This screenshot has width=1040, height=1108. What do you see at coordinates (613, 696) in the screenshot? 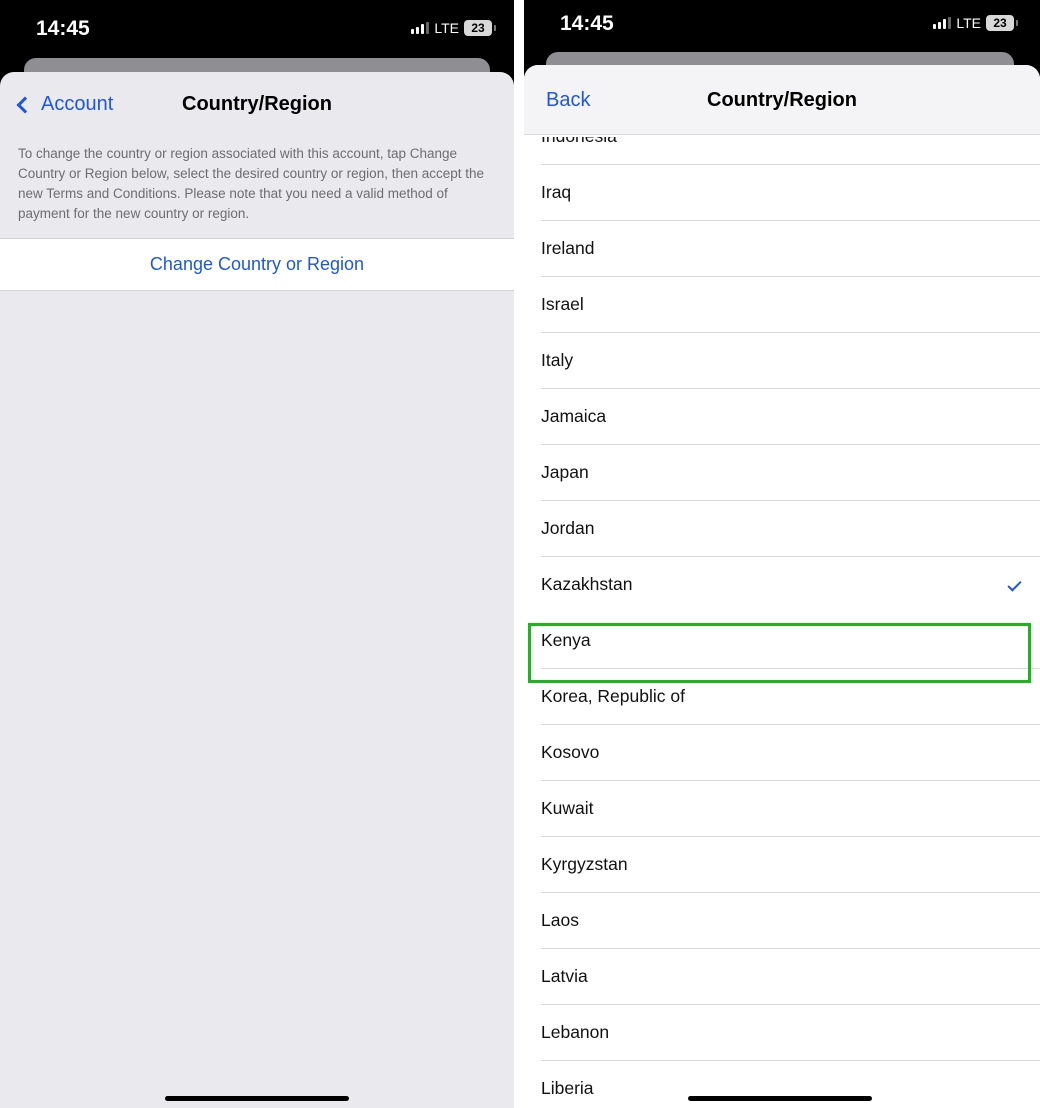
I see `country-label: Korea, Republic of` at bounding box center [613, 696].